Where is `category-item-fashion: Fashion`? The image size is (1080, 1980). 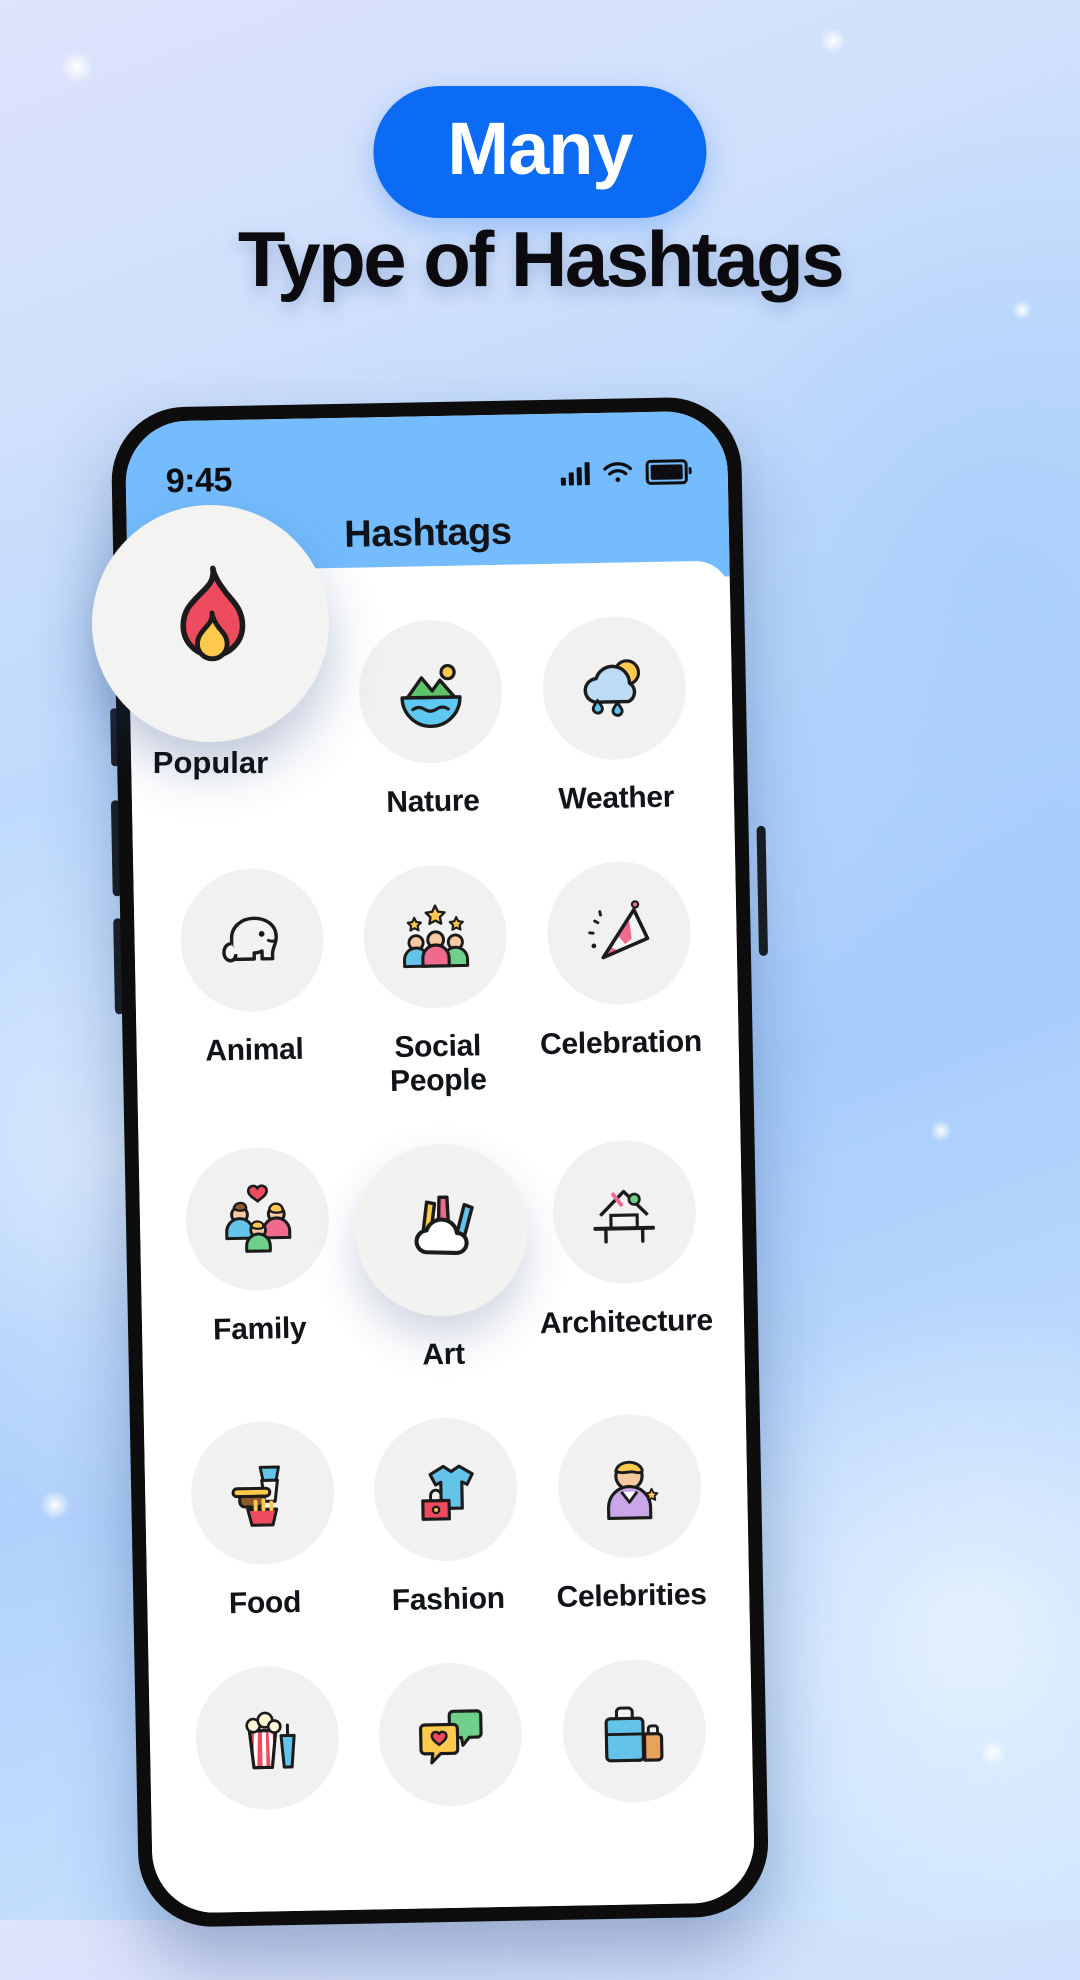
category-item-fashion: Fashion is located at coordinates (446, 1517).